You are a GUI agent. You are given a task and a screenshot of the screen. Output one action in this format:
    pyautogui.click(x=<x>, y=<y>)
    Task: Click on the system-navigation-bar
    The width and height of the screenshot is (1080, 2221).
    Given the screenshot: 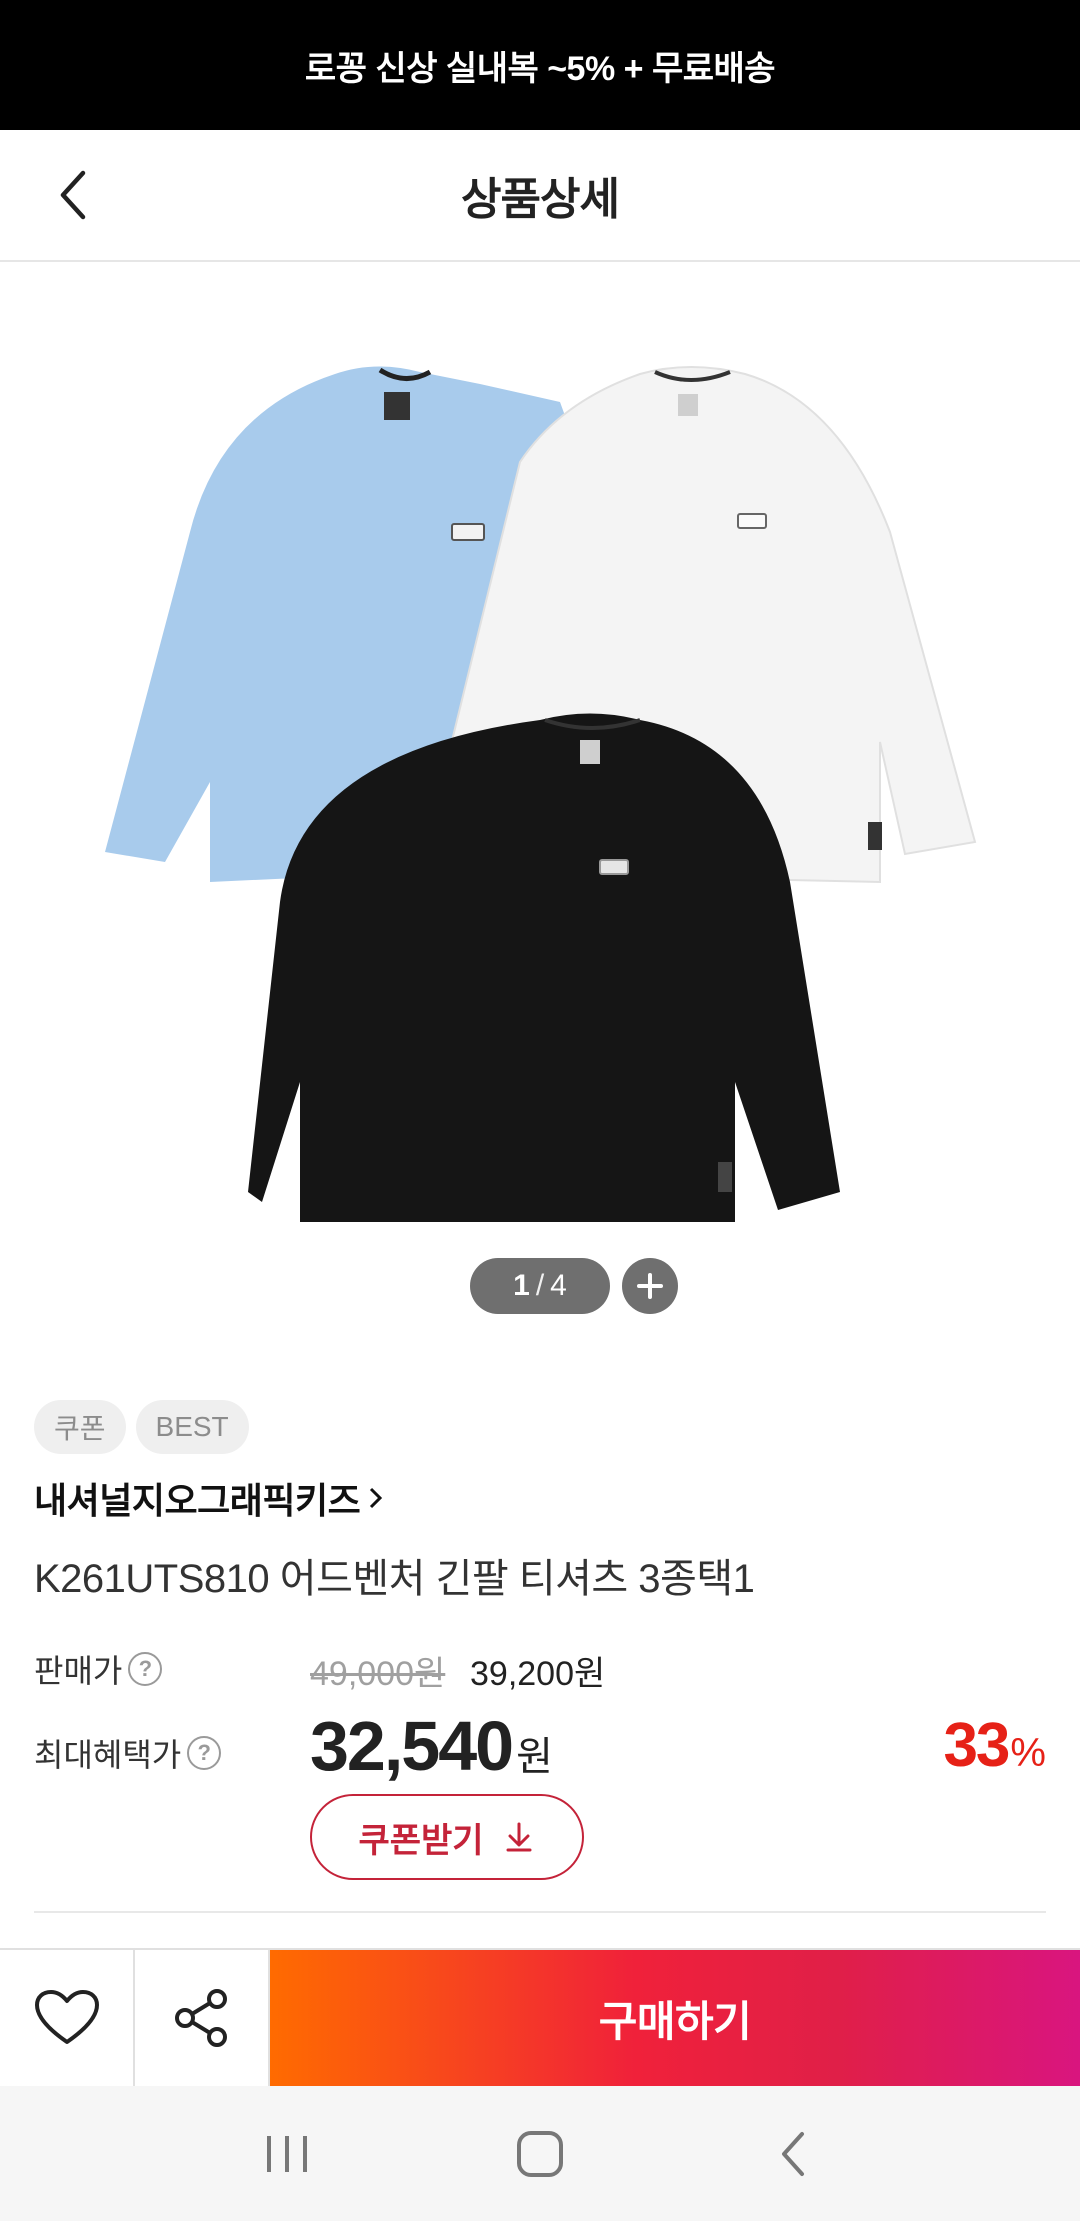 What is the action you would take?
    pyautogui.click(x=540, y=2153)
    